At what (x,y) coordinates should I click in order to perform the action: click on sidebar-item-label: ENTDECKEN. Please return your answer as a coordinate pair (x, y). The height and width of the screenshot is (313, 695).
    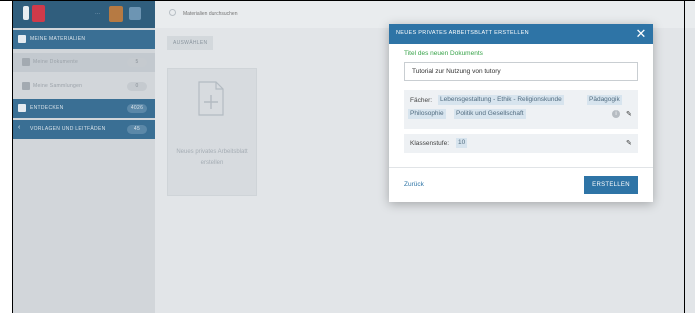
    Looking at the image, I should click on (47, 108).